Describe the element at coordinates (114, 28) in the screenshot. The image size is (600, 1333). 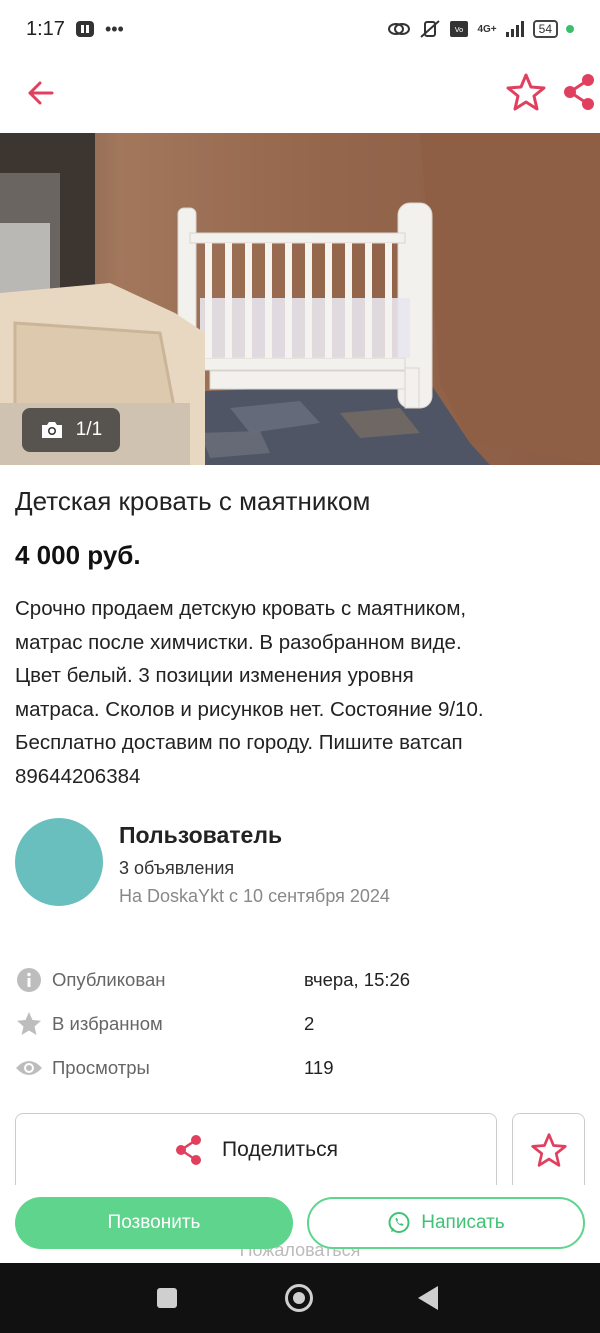
I see `more-notifications-icon: •••` at that location.